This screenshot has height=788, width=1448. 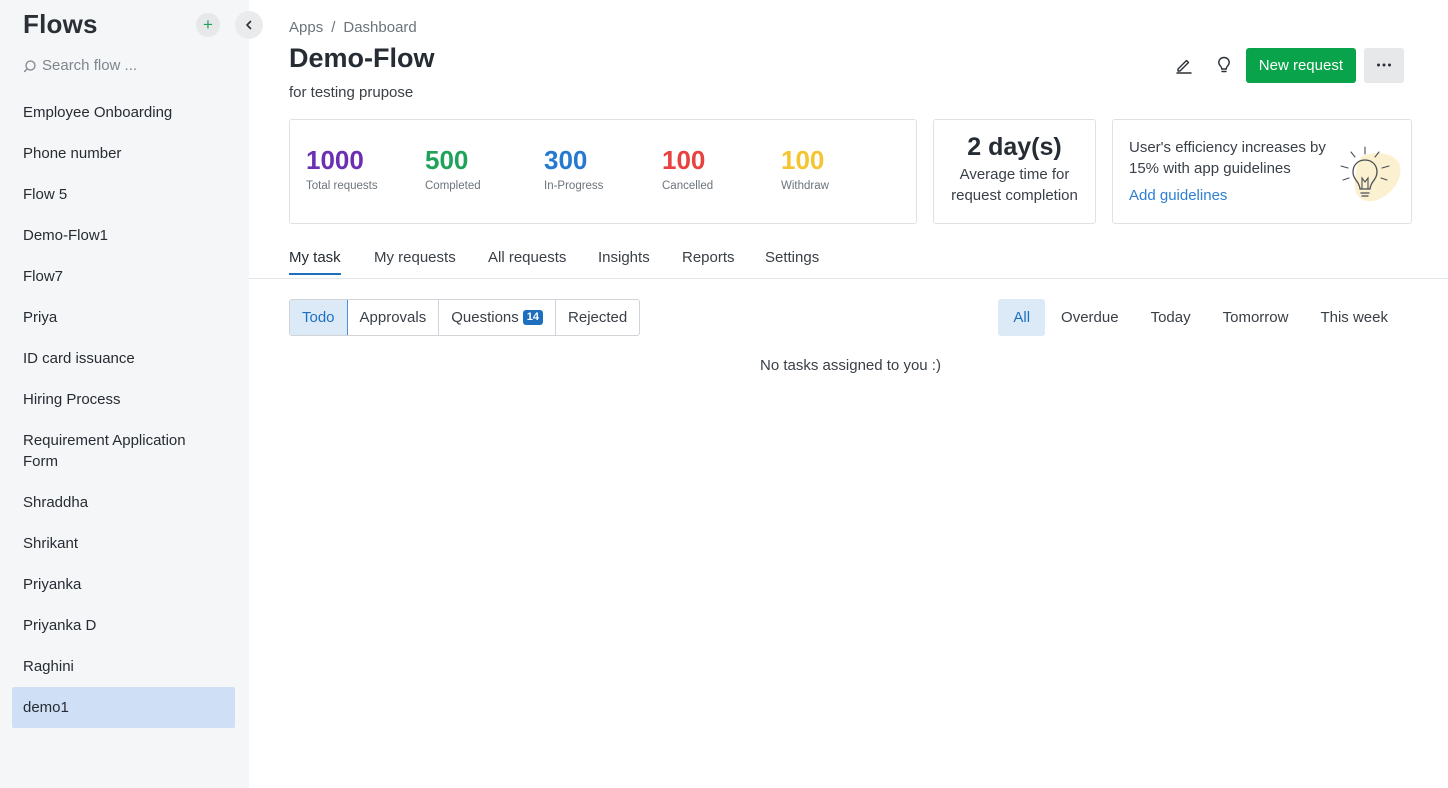 What do you see at coordinates (708, 261) in the screenshot?
I see `tab-reports: Reports` at bounding box center [708, 261].